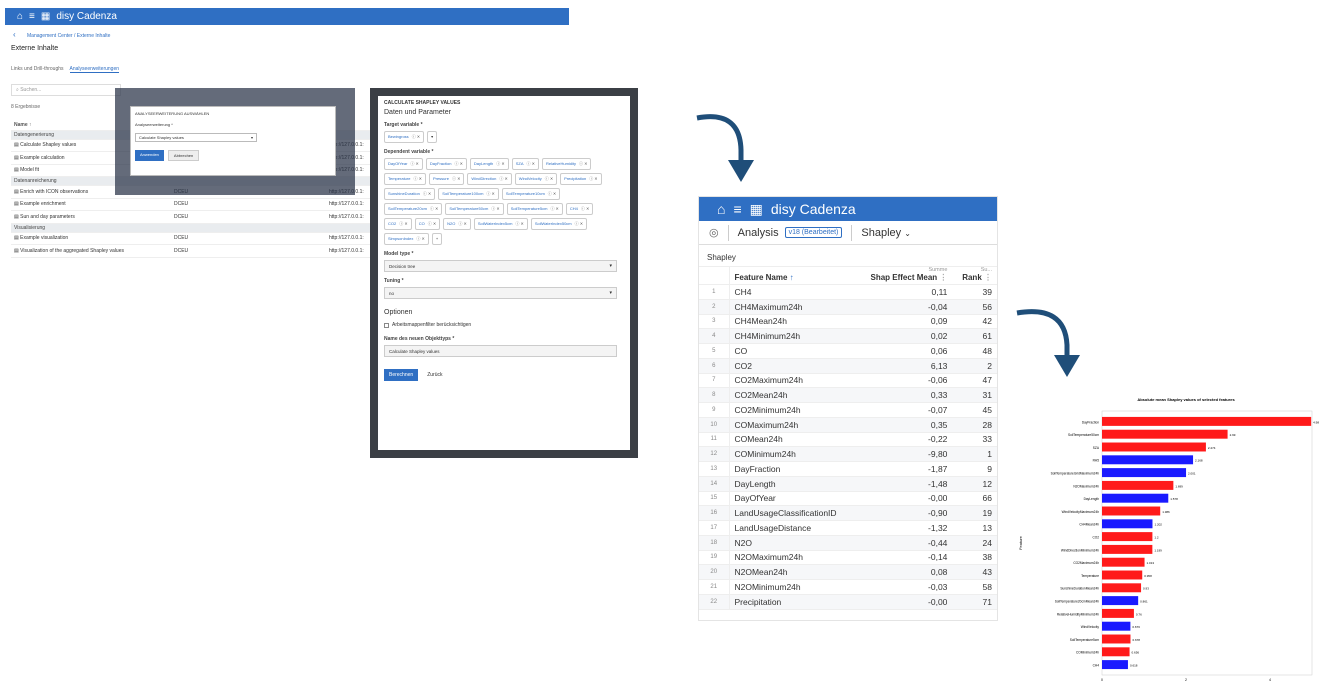 The image size is (1326, 697). I want to click on tuning-select: no ▾, so click(500, 293).